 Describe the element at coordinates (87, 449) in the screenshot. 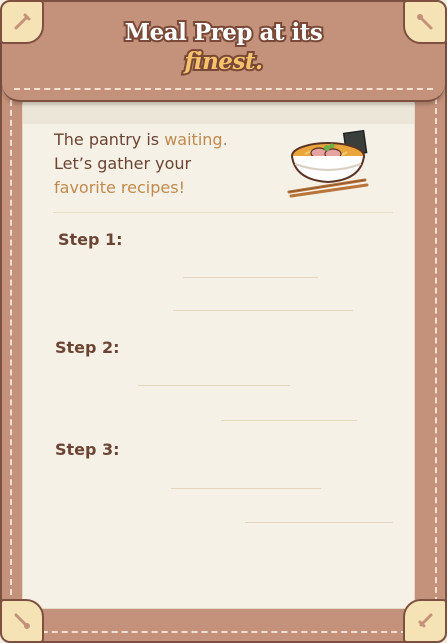

I see `step-3-label: Step 3:` at that location.